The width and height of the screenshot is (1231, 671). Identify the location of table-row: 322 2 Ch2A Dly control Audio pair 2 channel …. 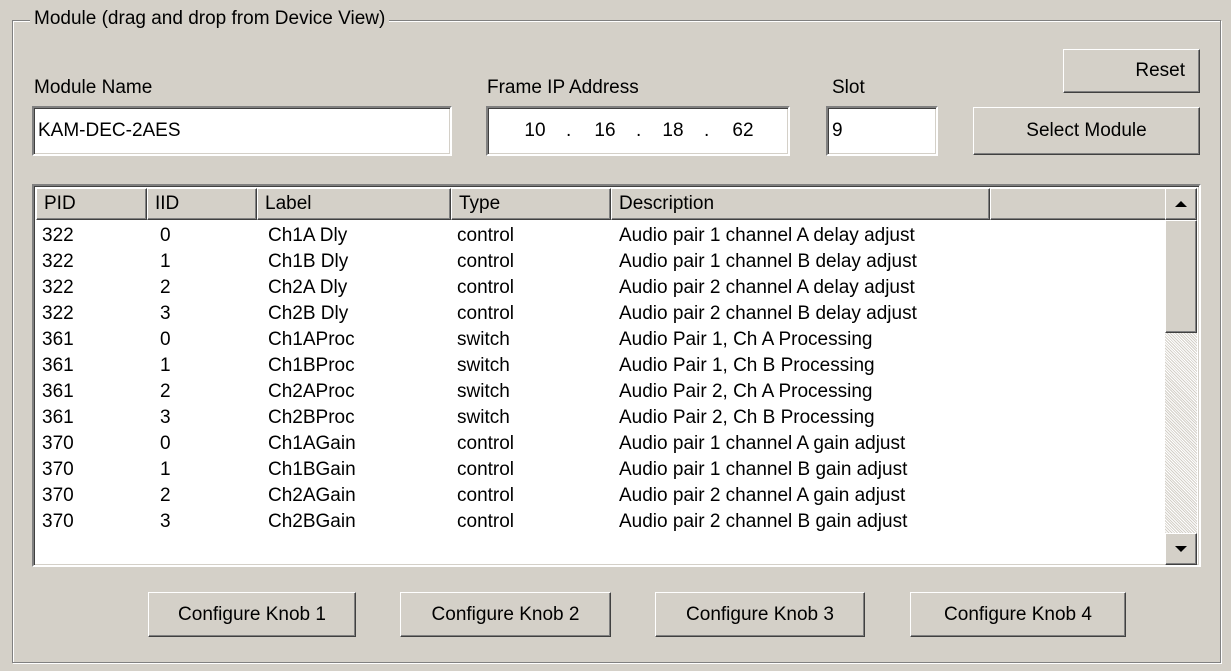
(601, 288).